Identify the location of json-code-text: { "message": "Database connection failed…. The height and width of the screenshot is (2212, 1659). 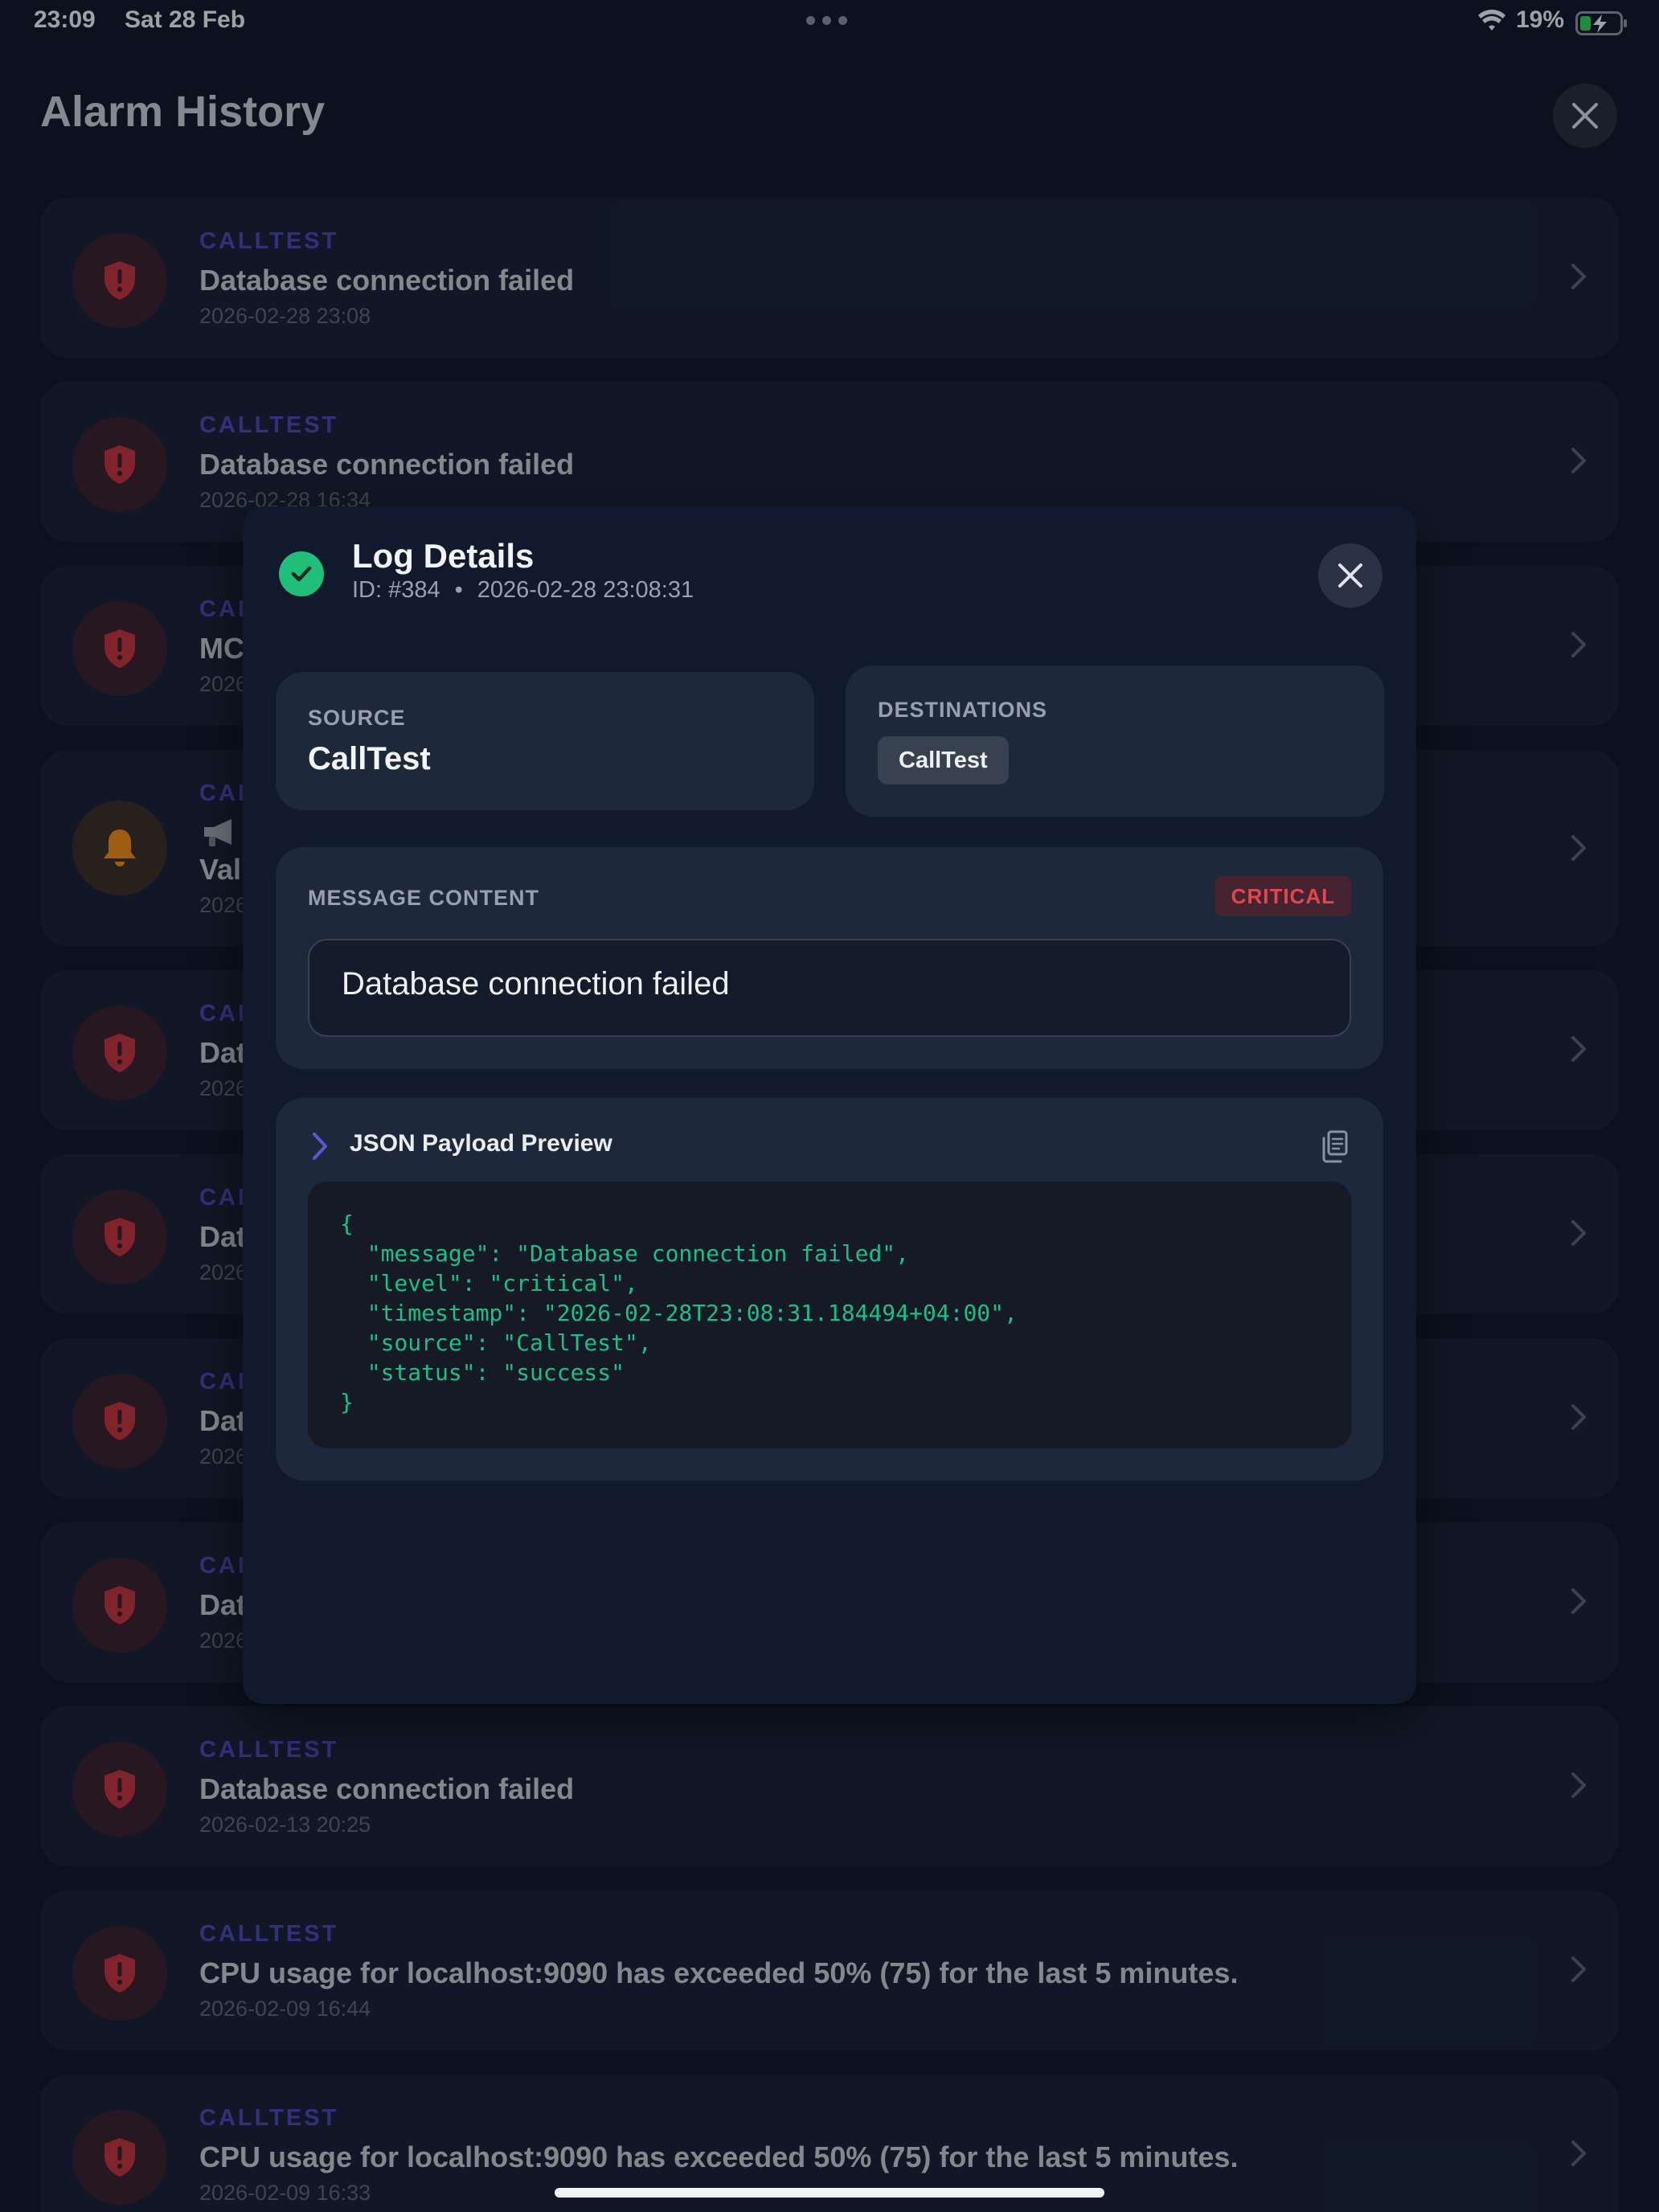
(679, 1312).